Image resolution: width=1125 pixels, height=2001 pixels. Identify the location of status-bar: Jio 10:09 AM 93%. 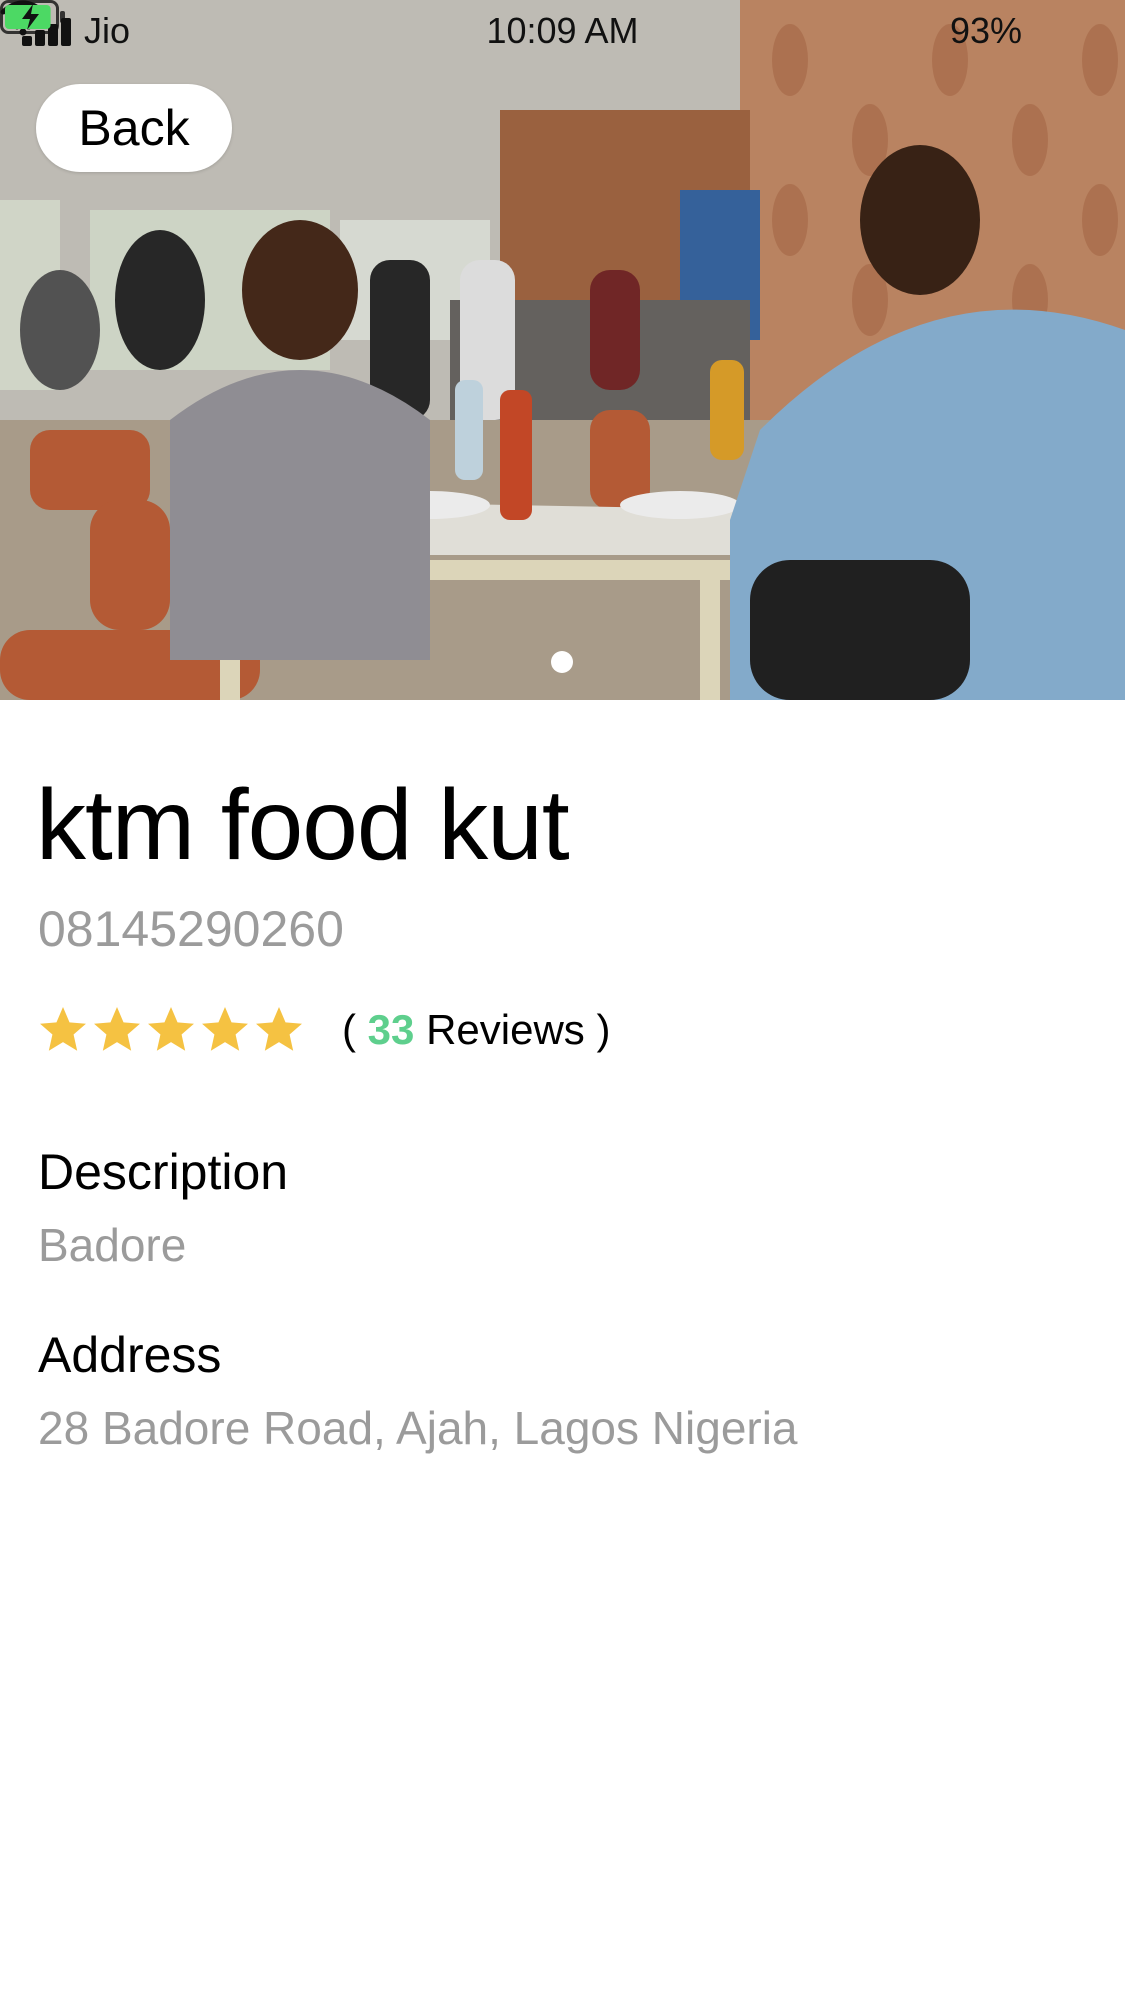
(562, 31).